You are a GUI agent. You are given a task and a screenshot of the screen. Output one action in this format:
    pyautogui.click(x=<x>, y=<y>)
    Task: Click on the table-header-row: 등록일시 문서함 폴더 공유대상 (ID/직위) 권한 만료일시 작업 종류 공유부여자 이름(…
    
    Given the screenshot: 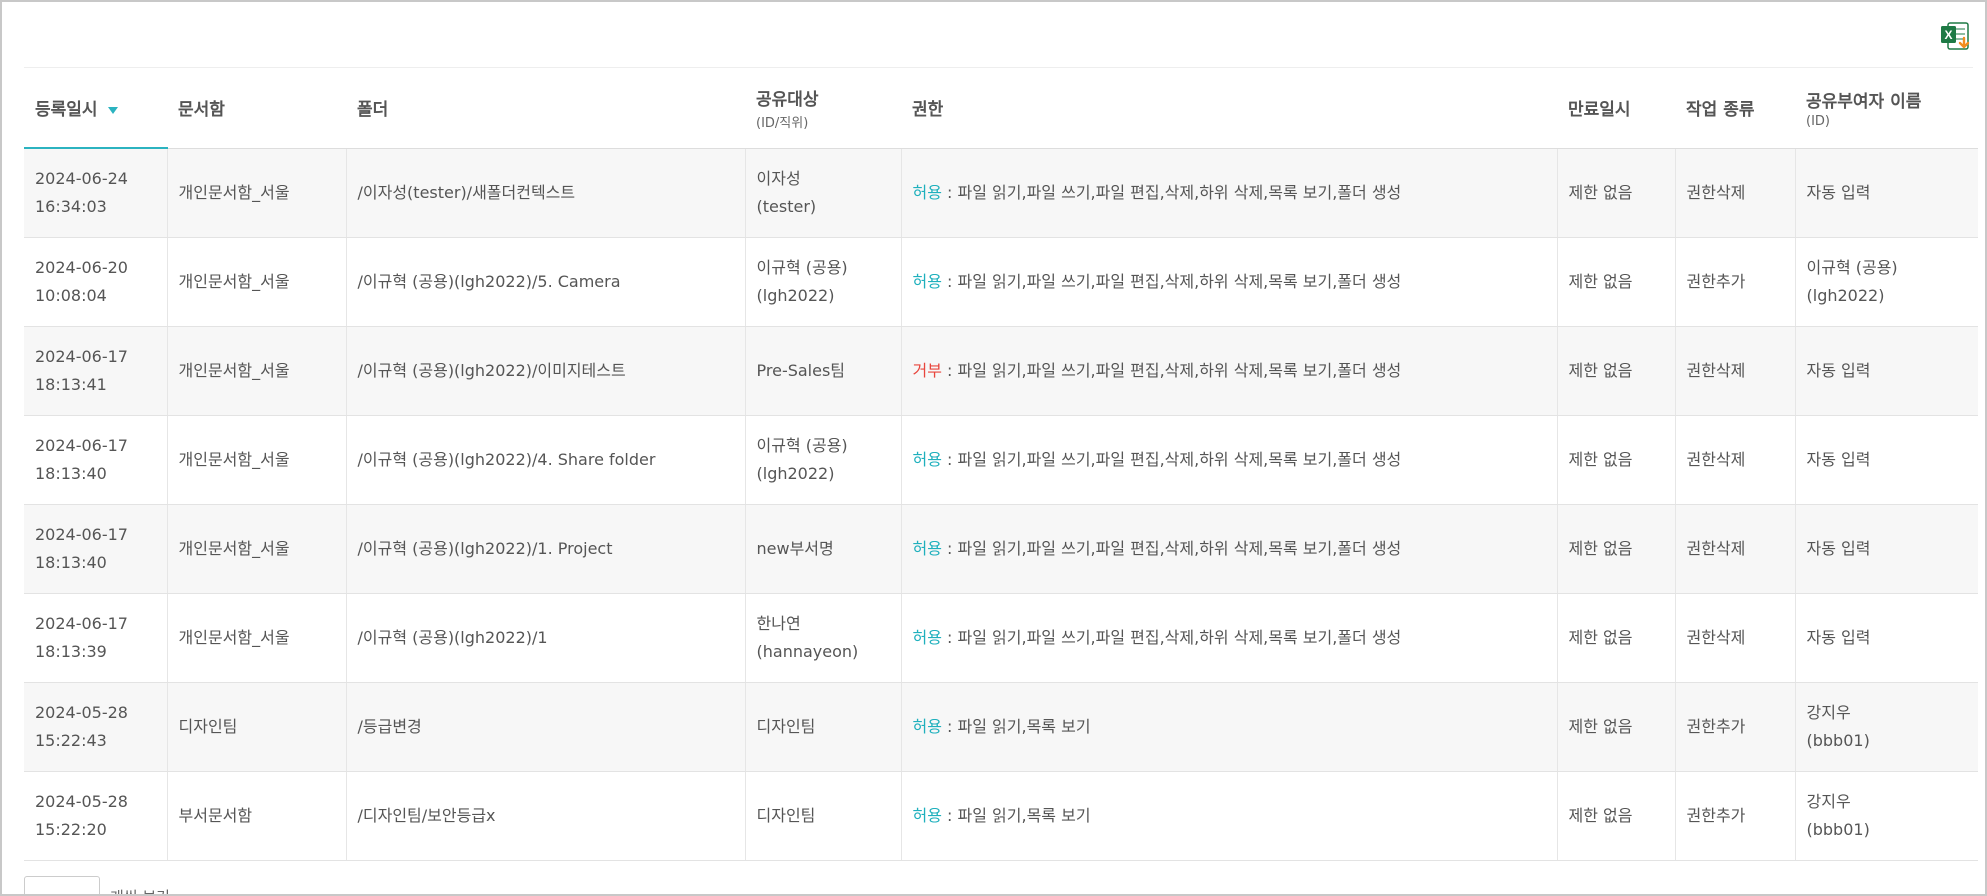 What is the action you would take?
    pyautogui.click(x=1001, y=108)
    